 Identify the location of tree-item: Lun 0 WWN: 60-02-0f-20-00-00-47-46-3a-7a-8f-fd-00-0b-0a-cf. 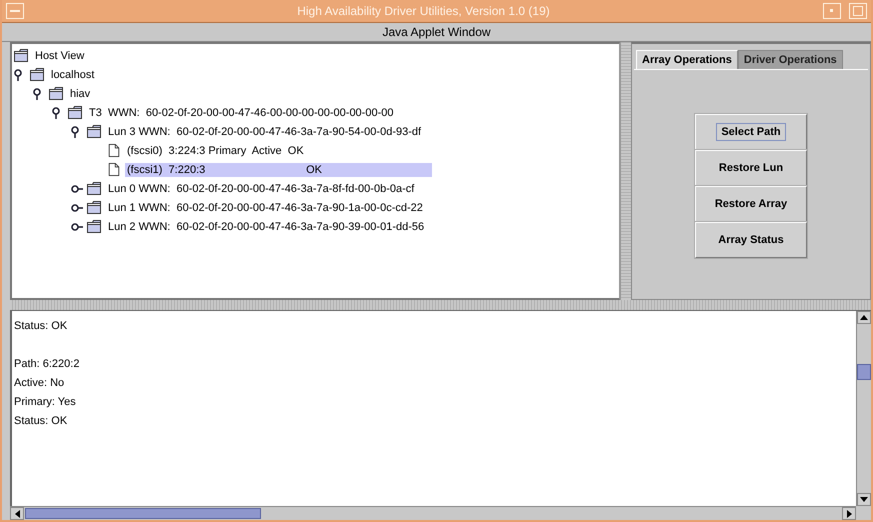
(261, 189).